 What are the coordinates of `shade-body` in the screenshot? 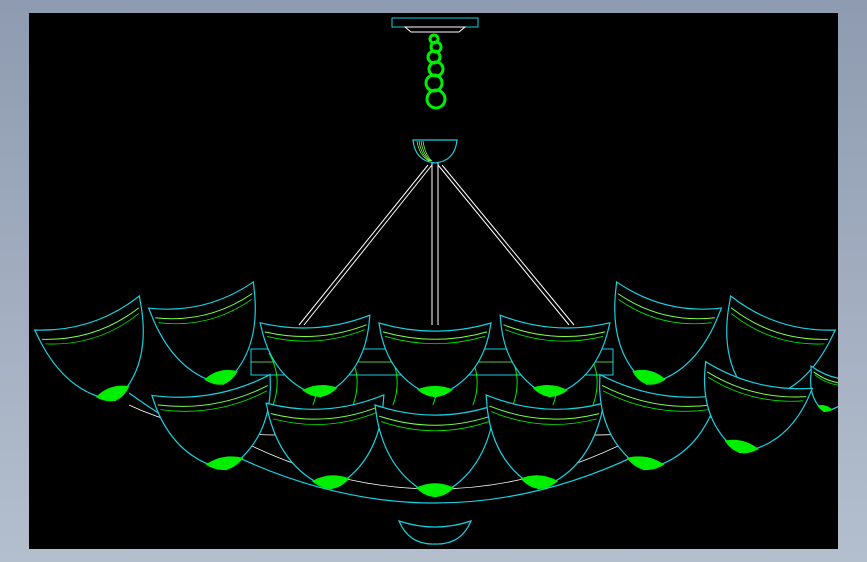 It's located at (435, 360).